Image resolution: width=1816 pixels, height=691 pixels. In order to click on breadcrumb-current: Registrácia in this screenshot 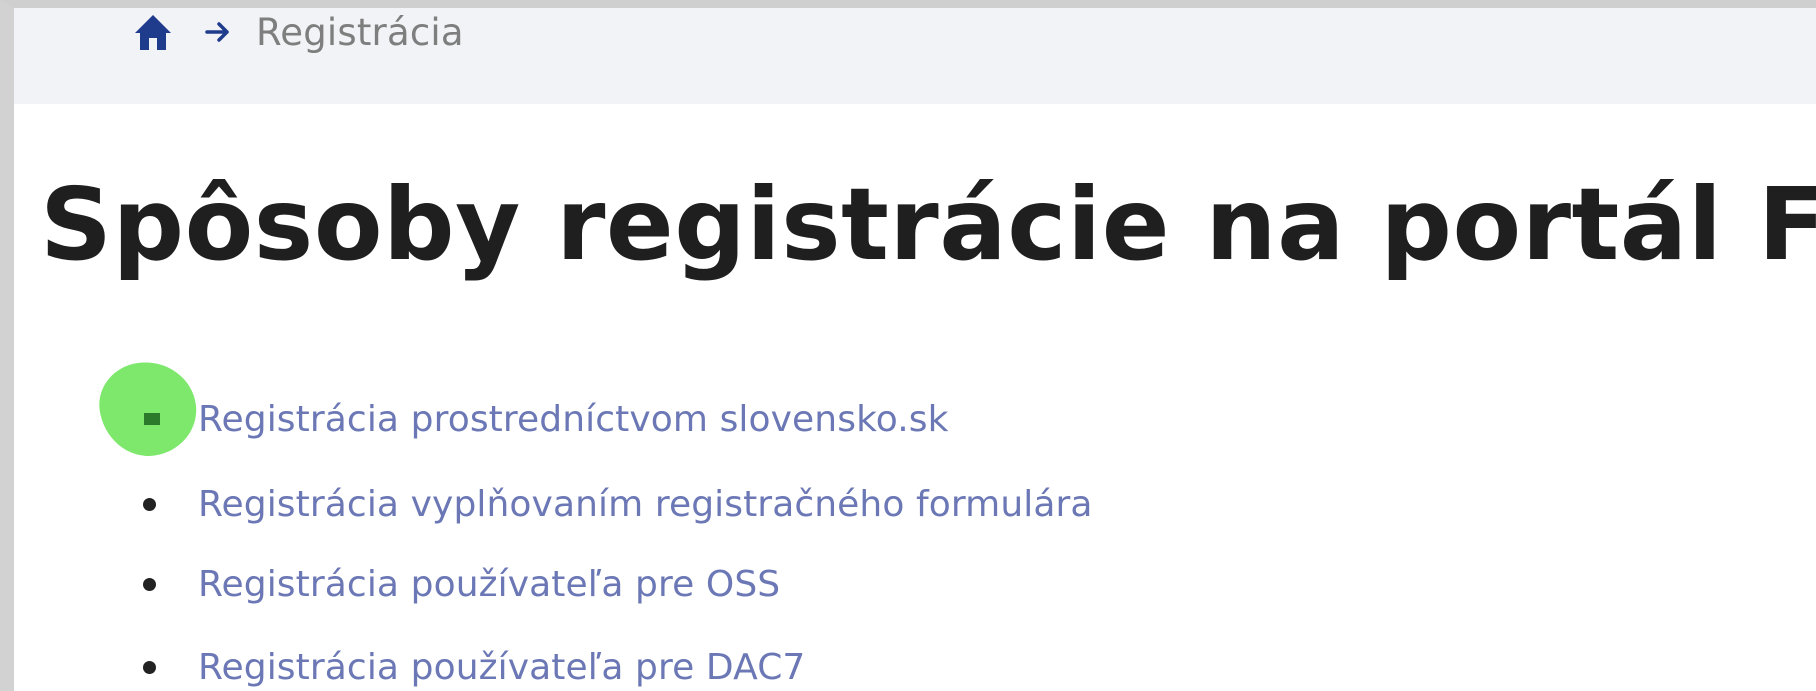, I will do `click(360, 32)`.